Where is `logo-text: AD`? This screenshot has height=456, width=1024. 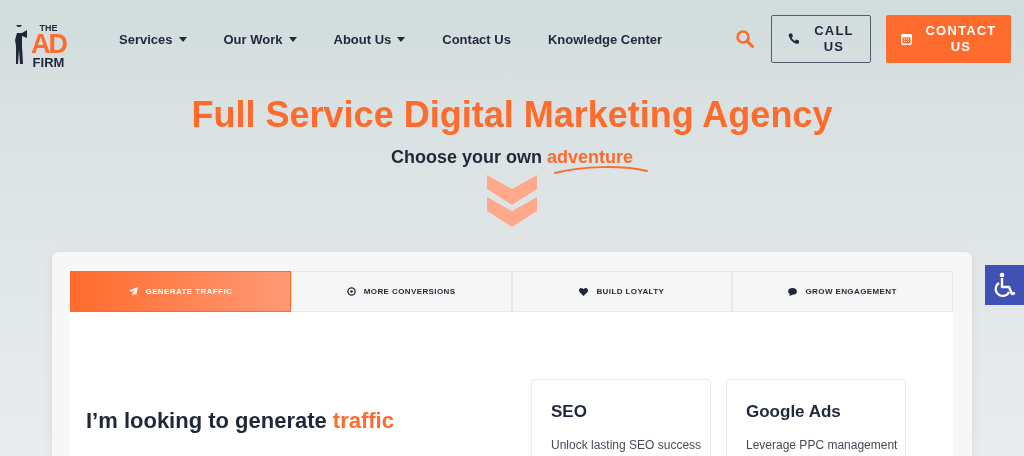 logo-text: AD is located at coordinates (48, 44).